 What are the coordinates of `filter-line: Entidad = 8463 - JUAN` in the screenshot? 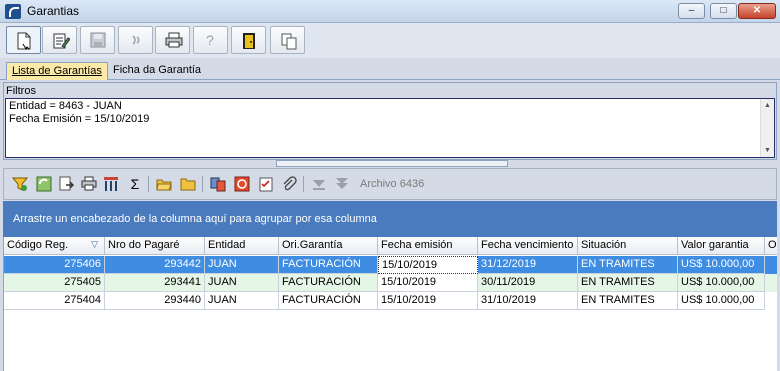 It's located at (65, 106).